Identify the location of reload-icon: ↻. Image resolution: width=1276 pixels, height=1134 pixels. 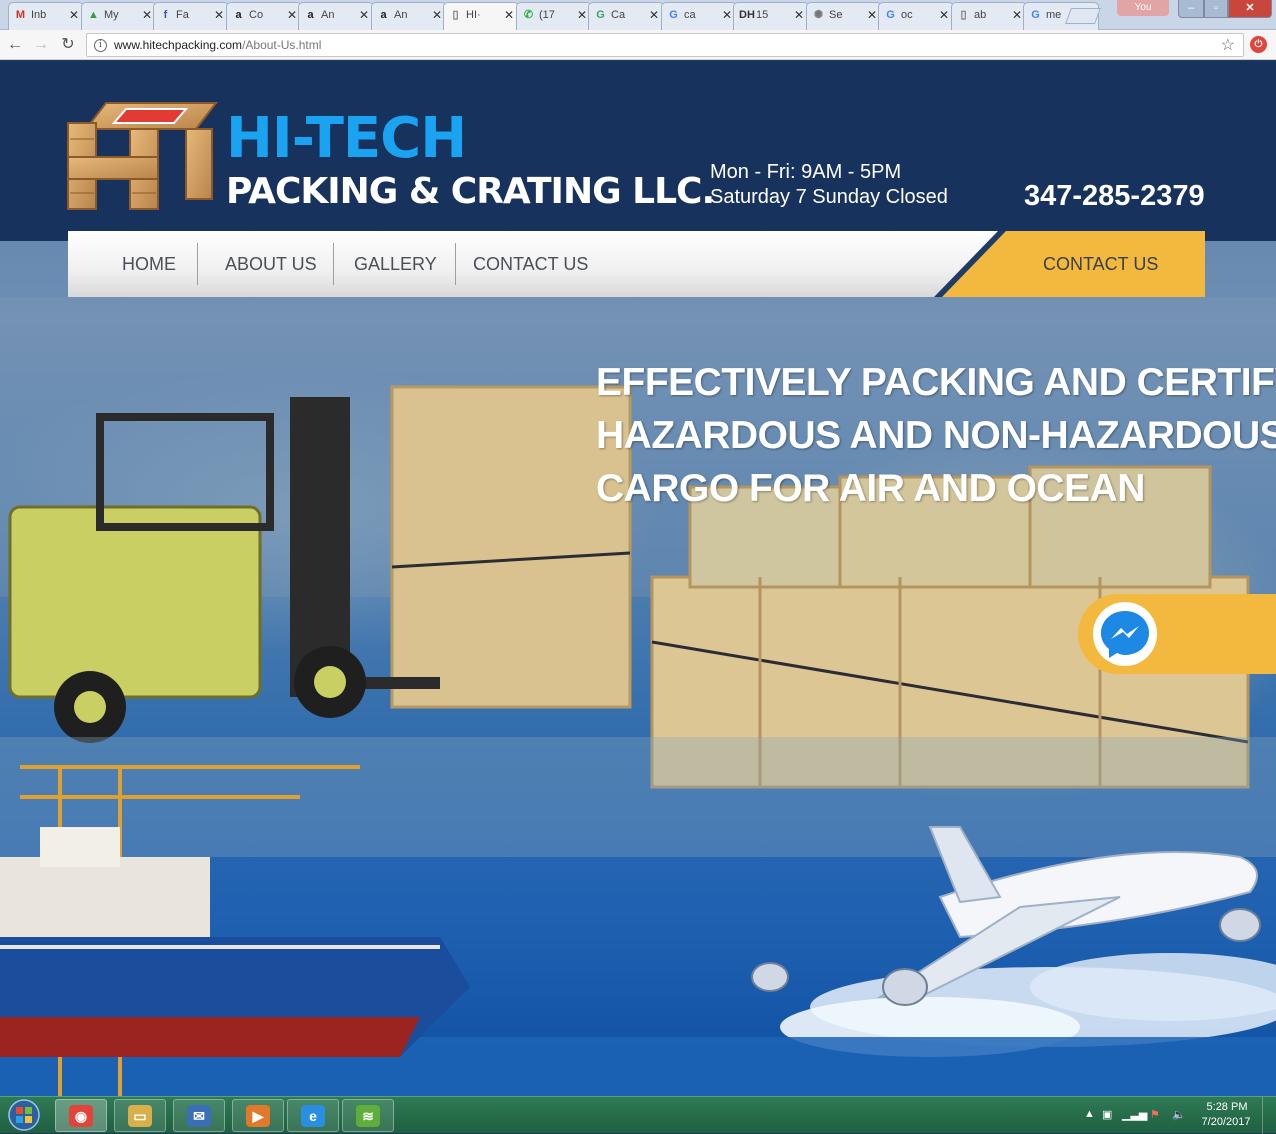
(68, 45).